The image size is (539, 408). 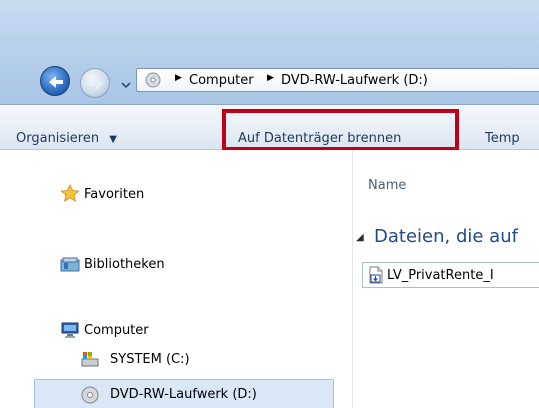 I want to click on nav-libraries: Bibliotheken, so click(x=124, y=264).